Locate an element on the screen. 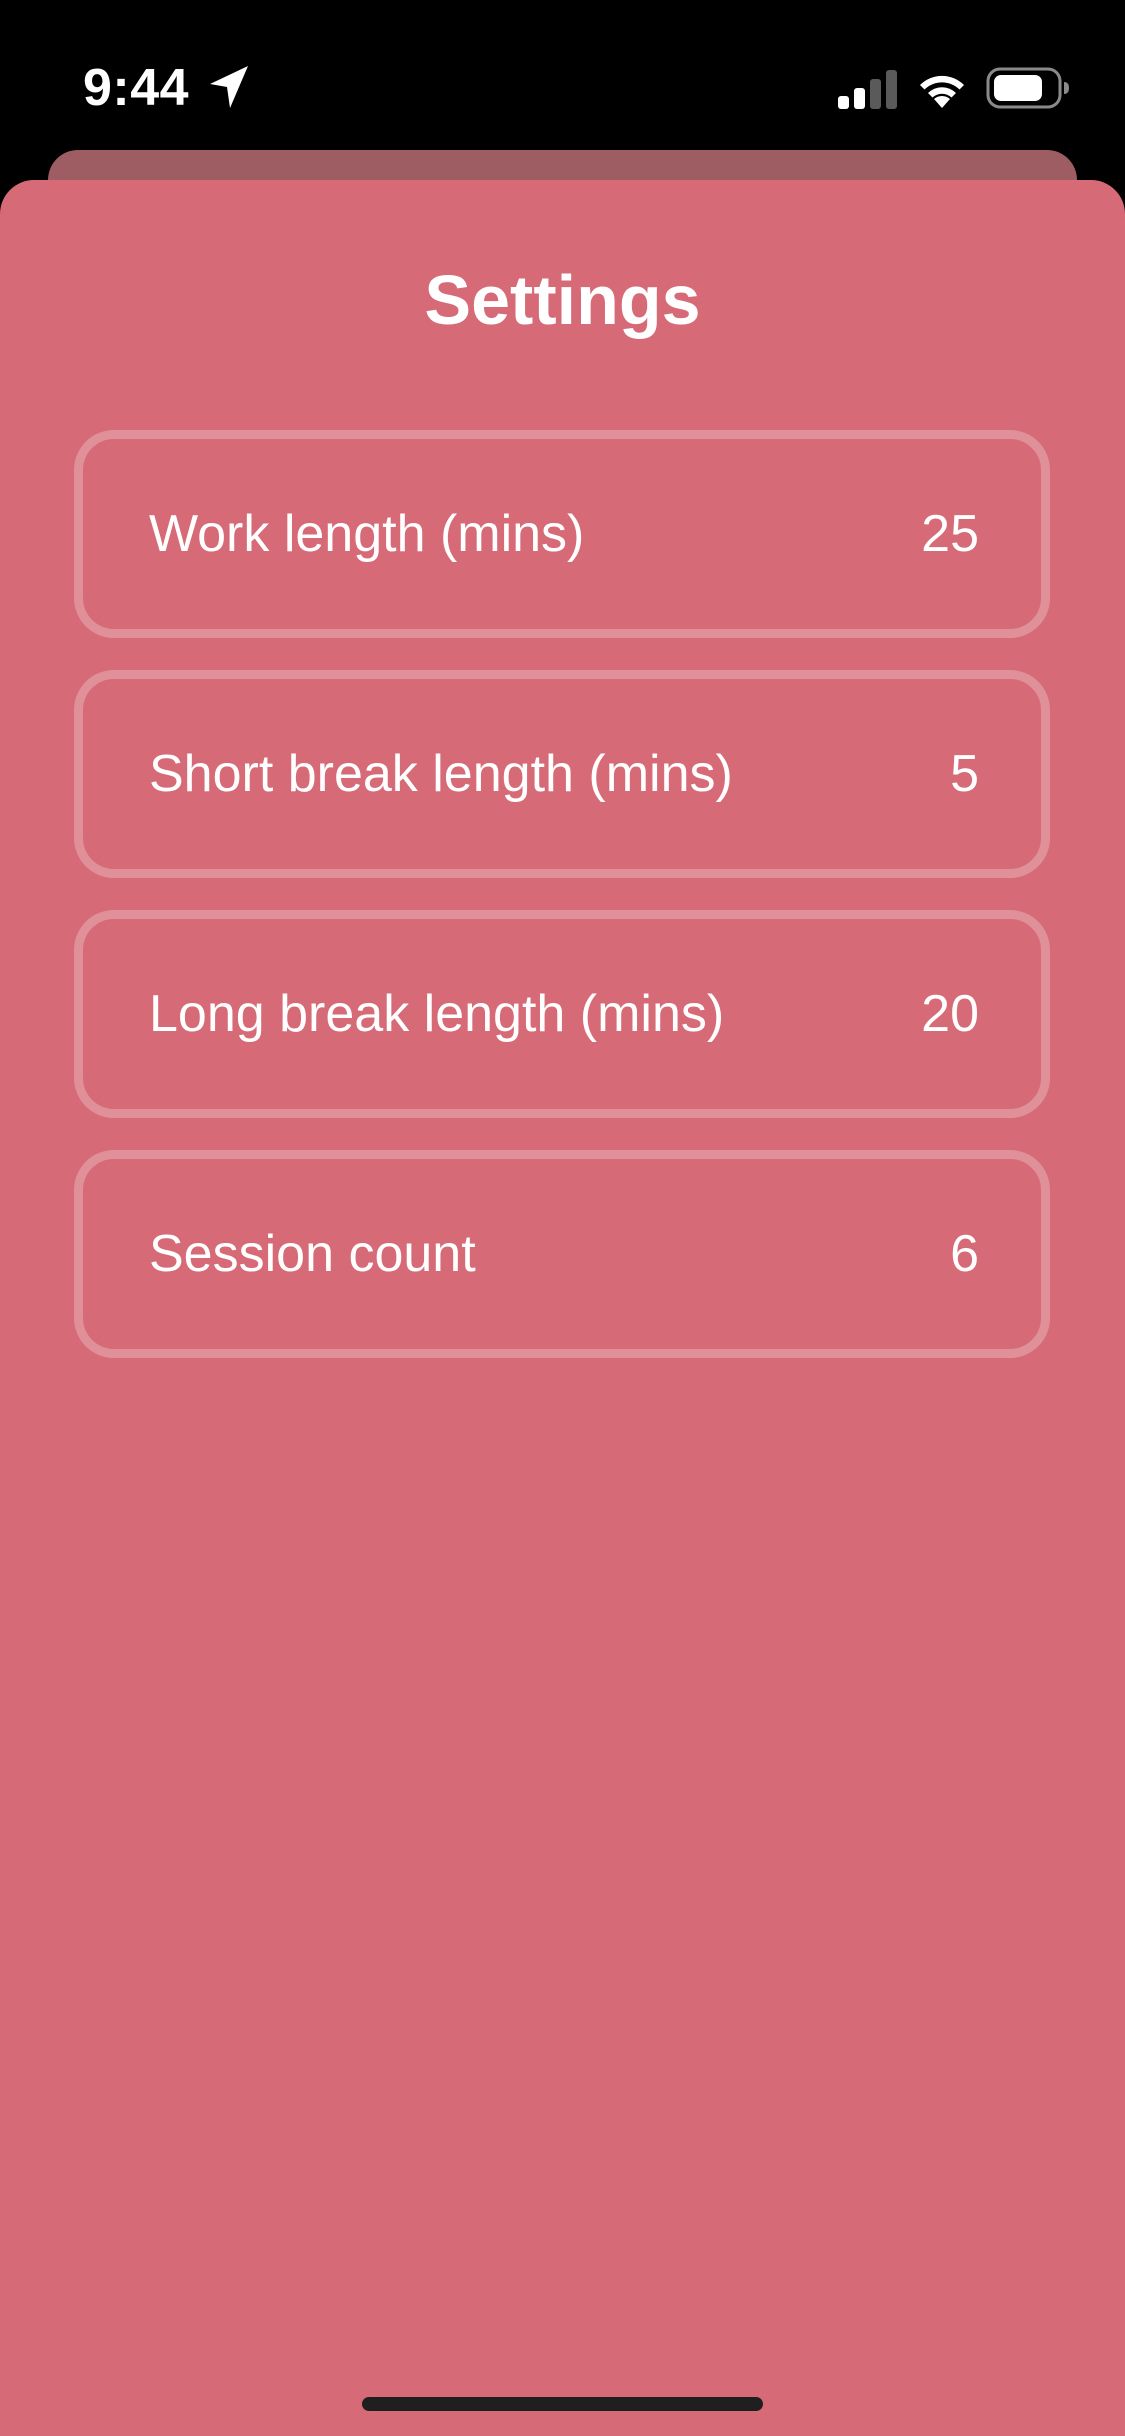 The width and height of the screenshot is (1125, 2436). setting-session-count: Session count 6 is located at coordinates (562, 1254).